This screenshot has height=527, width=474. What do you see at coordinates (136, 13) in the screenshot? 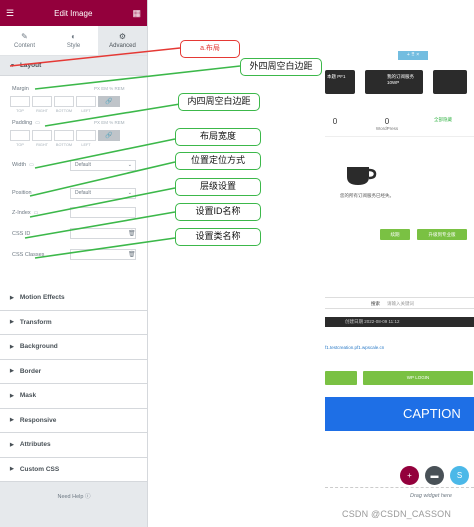
I see `grid-icon: ▦` at bounding box center [136, 13].